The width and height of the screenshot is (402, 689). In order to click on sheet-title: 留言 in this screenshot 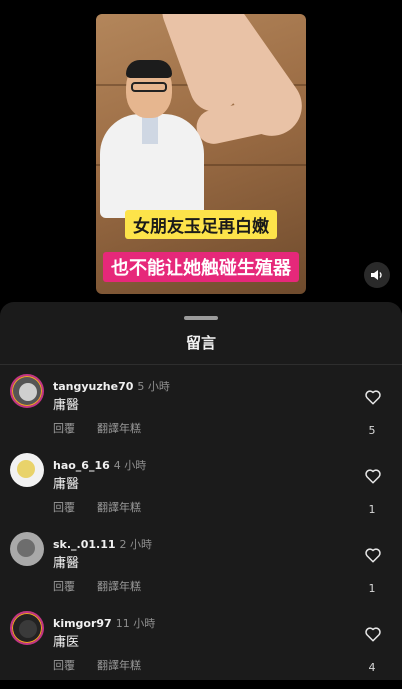, I will do `click(200, 343)`.